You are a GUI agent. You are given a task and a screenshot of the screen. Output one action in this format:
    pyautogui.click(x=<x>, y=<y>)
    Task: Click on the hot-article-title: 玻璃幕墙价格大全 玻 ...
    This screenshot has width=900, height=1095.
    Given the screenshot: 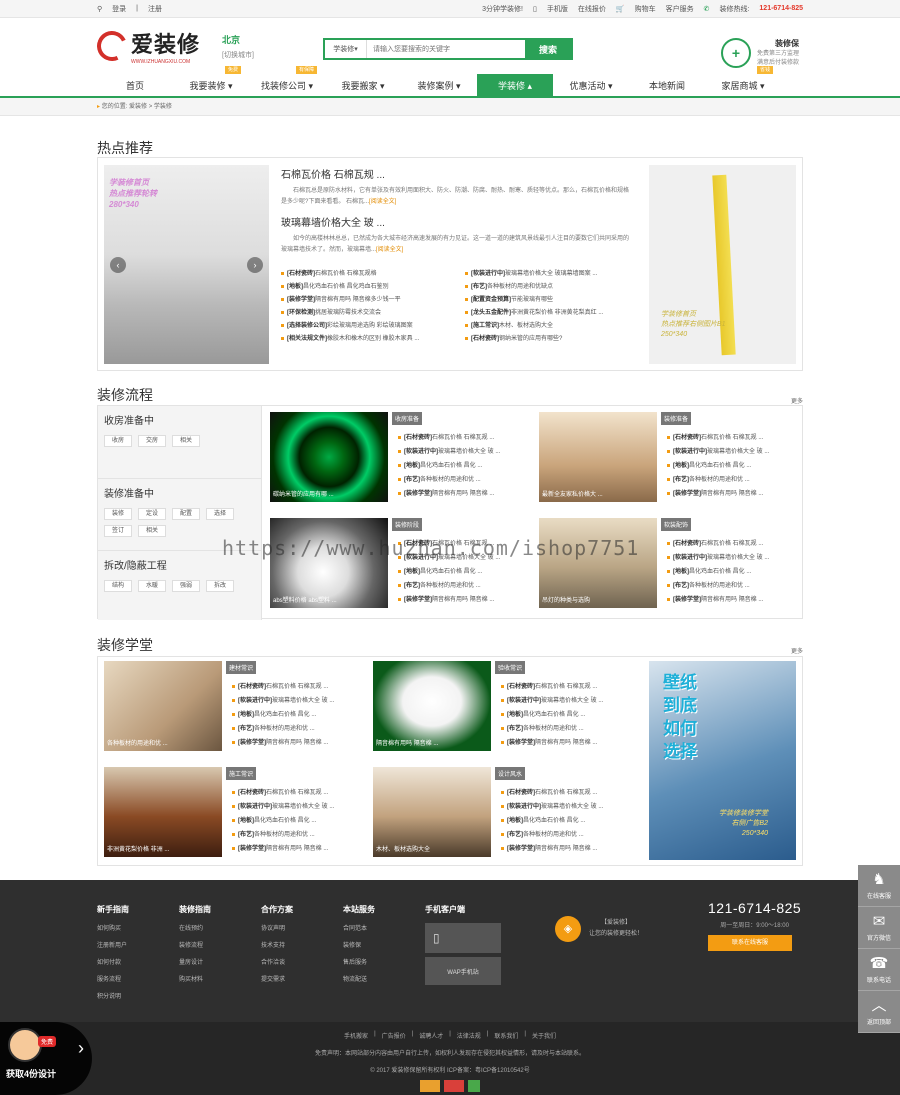 What is the action you would take?
    pyautogui.click(x=456, y=221)
    